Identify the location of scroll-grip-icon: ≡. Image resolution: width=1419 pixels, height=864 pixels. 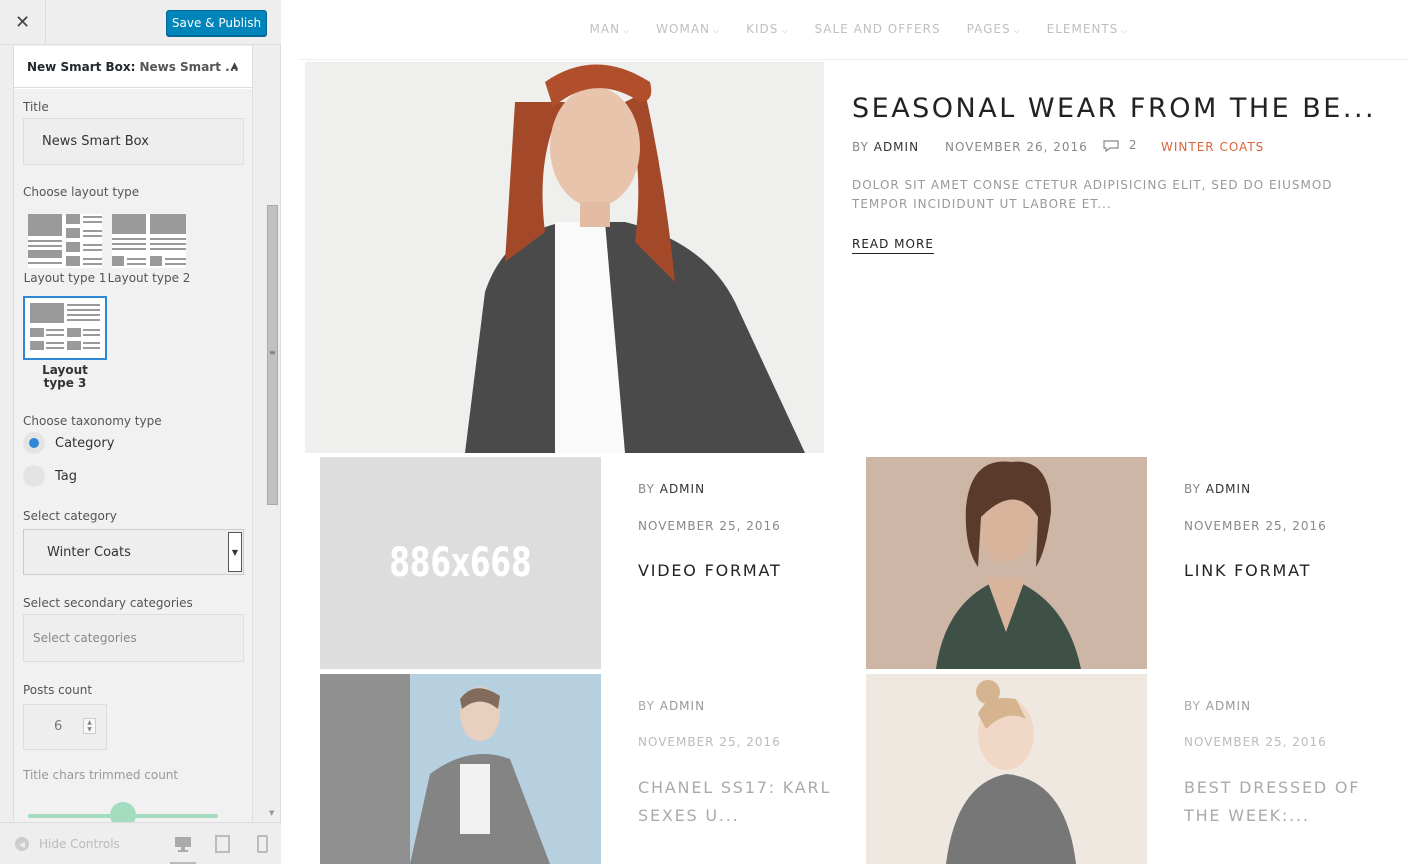
(272, 352).